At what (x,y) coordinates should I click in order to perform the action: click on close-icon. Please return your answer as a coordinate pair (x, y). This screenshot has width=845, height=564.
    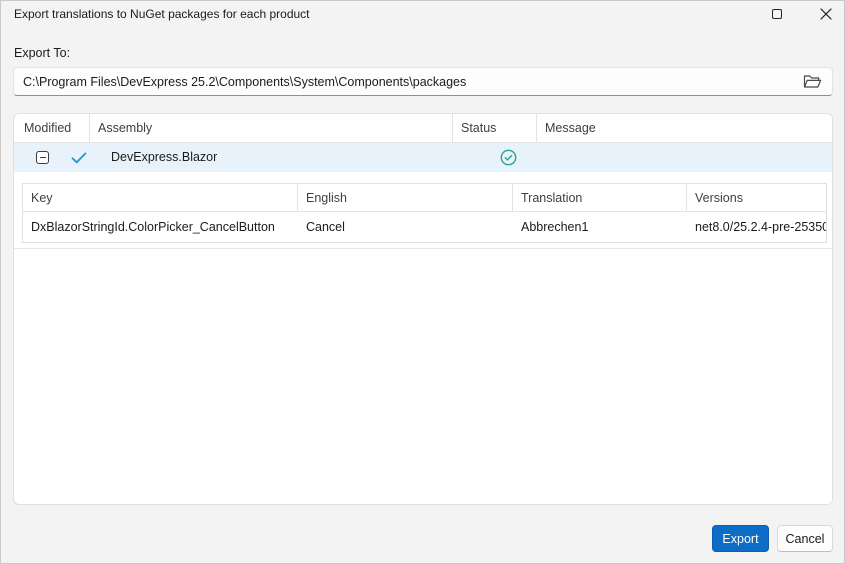
    Looking at the image, I should click on (826, 14).